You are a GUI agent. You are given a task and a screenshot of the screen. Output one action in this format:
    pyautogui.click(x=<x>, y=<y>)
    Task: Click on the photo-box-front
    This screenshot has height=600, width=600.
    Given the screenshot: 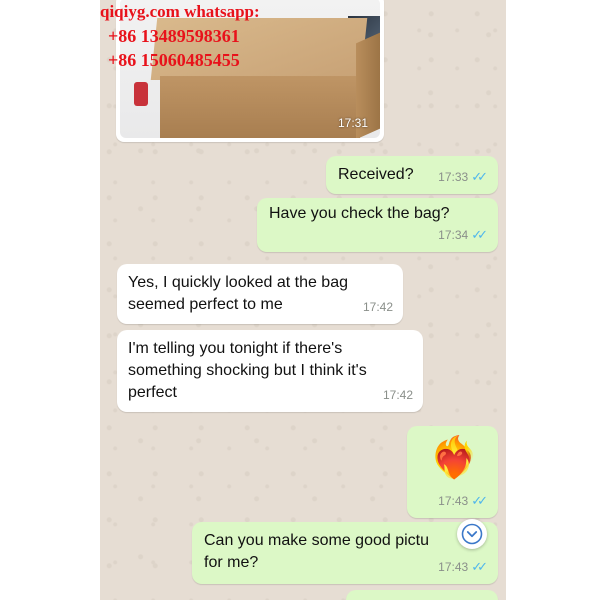 What is the action you would take?
    pyautogui.click(x=260, y=107)
    